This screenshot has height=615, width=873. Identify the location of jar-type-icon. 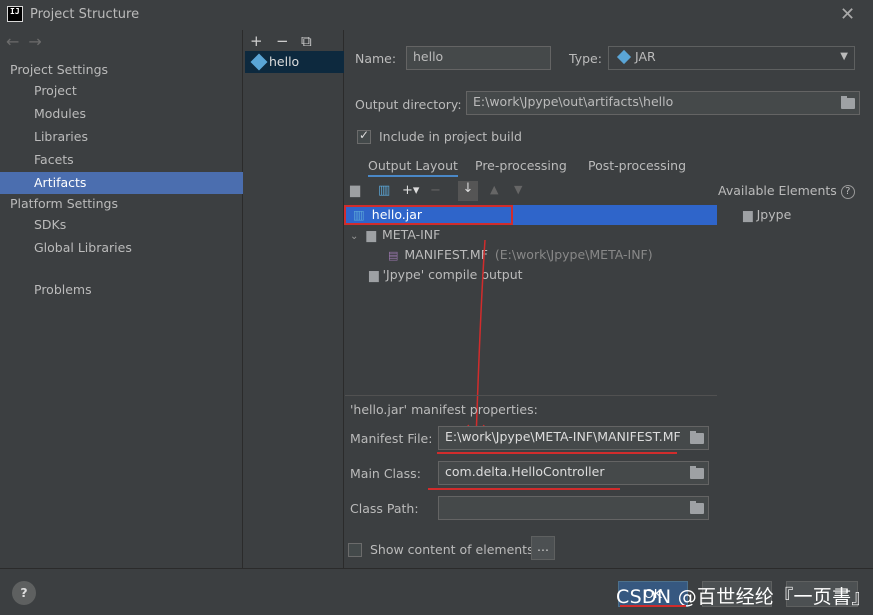
(624, 57).